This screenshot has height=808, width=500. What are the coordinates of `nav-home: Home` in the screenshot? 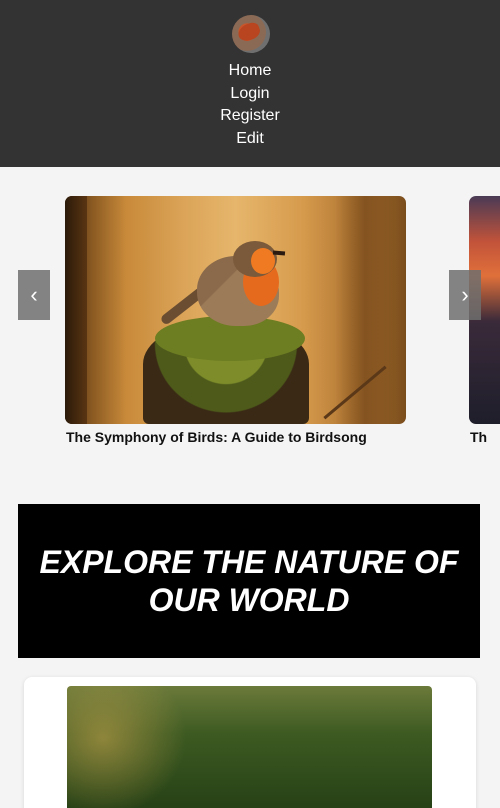 It's located at (250, 71).